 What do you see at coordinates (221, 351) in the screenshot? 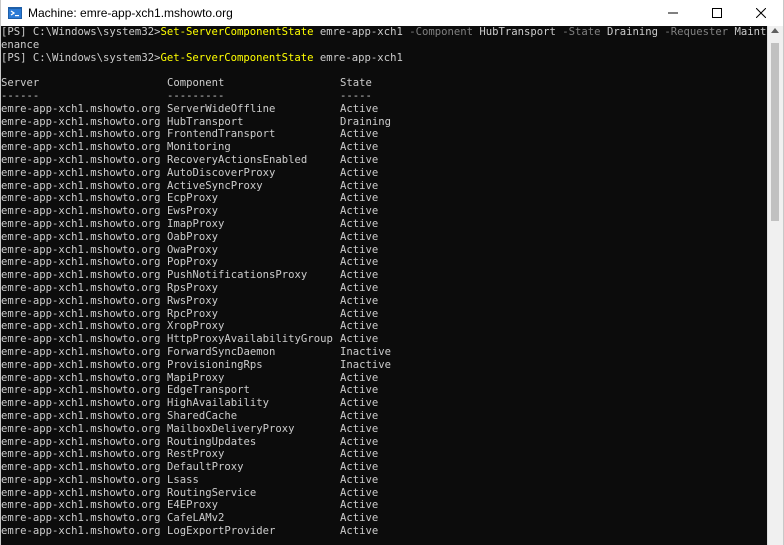
I see `row-component: ForwardSyncDaemon` at bounding box center [221, 351].